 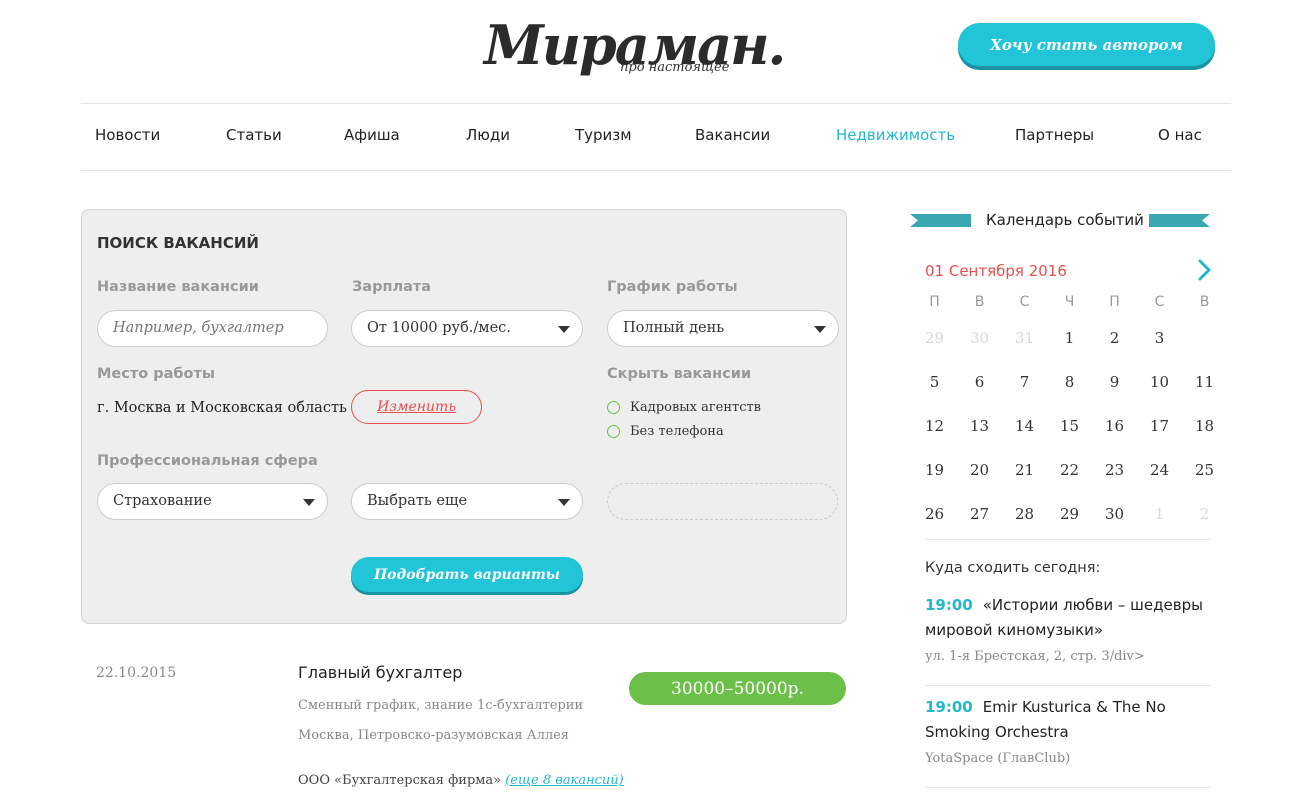 What do you see at coordinates (934, 426) in the screenshot?
I see `calendar-day: 12` at bounding box center [934, 426].